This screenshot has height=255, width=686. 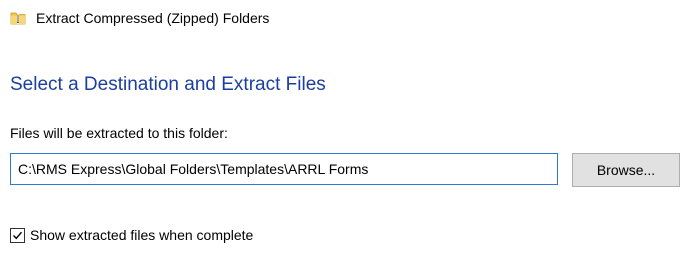 I want to click on page-heading: Select a Destination and Extract Files, so click(x=168, y=84).